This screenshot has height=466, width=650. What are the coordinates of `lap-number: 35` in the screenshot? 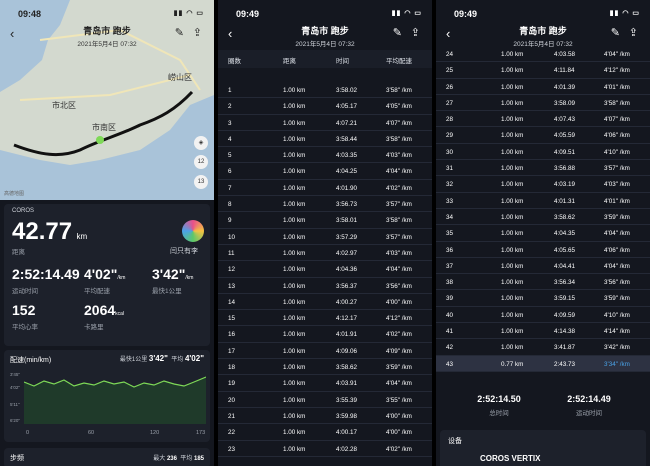 It's located at (450, 234).